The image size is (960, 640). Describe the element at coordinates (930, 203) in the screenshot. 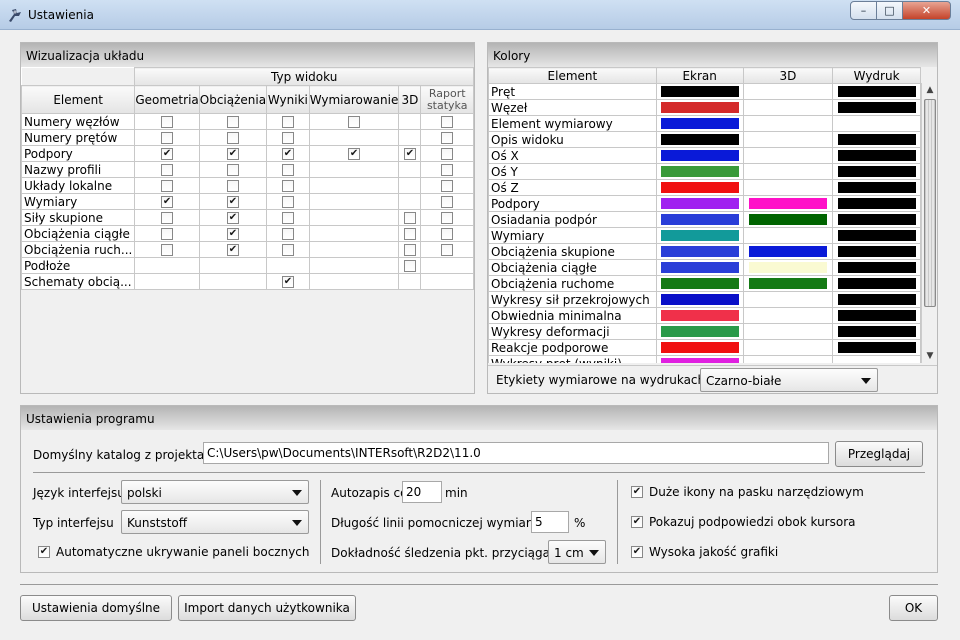

I see `scroll-thumb` at that location.